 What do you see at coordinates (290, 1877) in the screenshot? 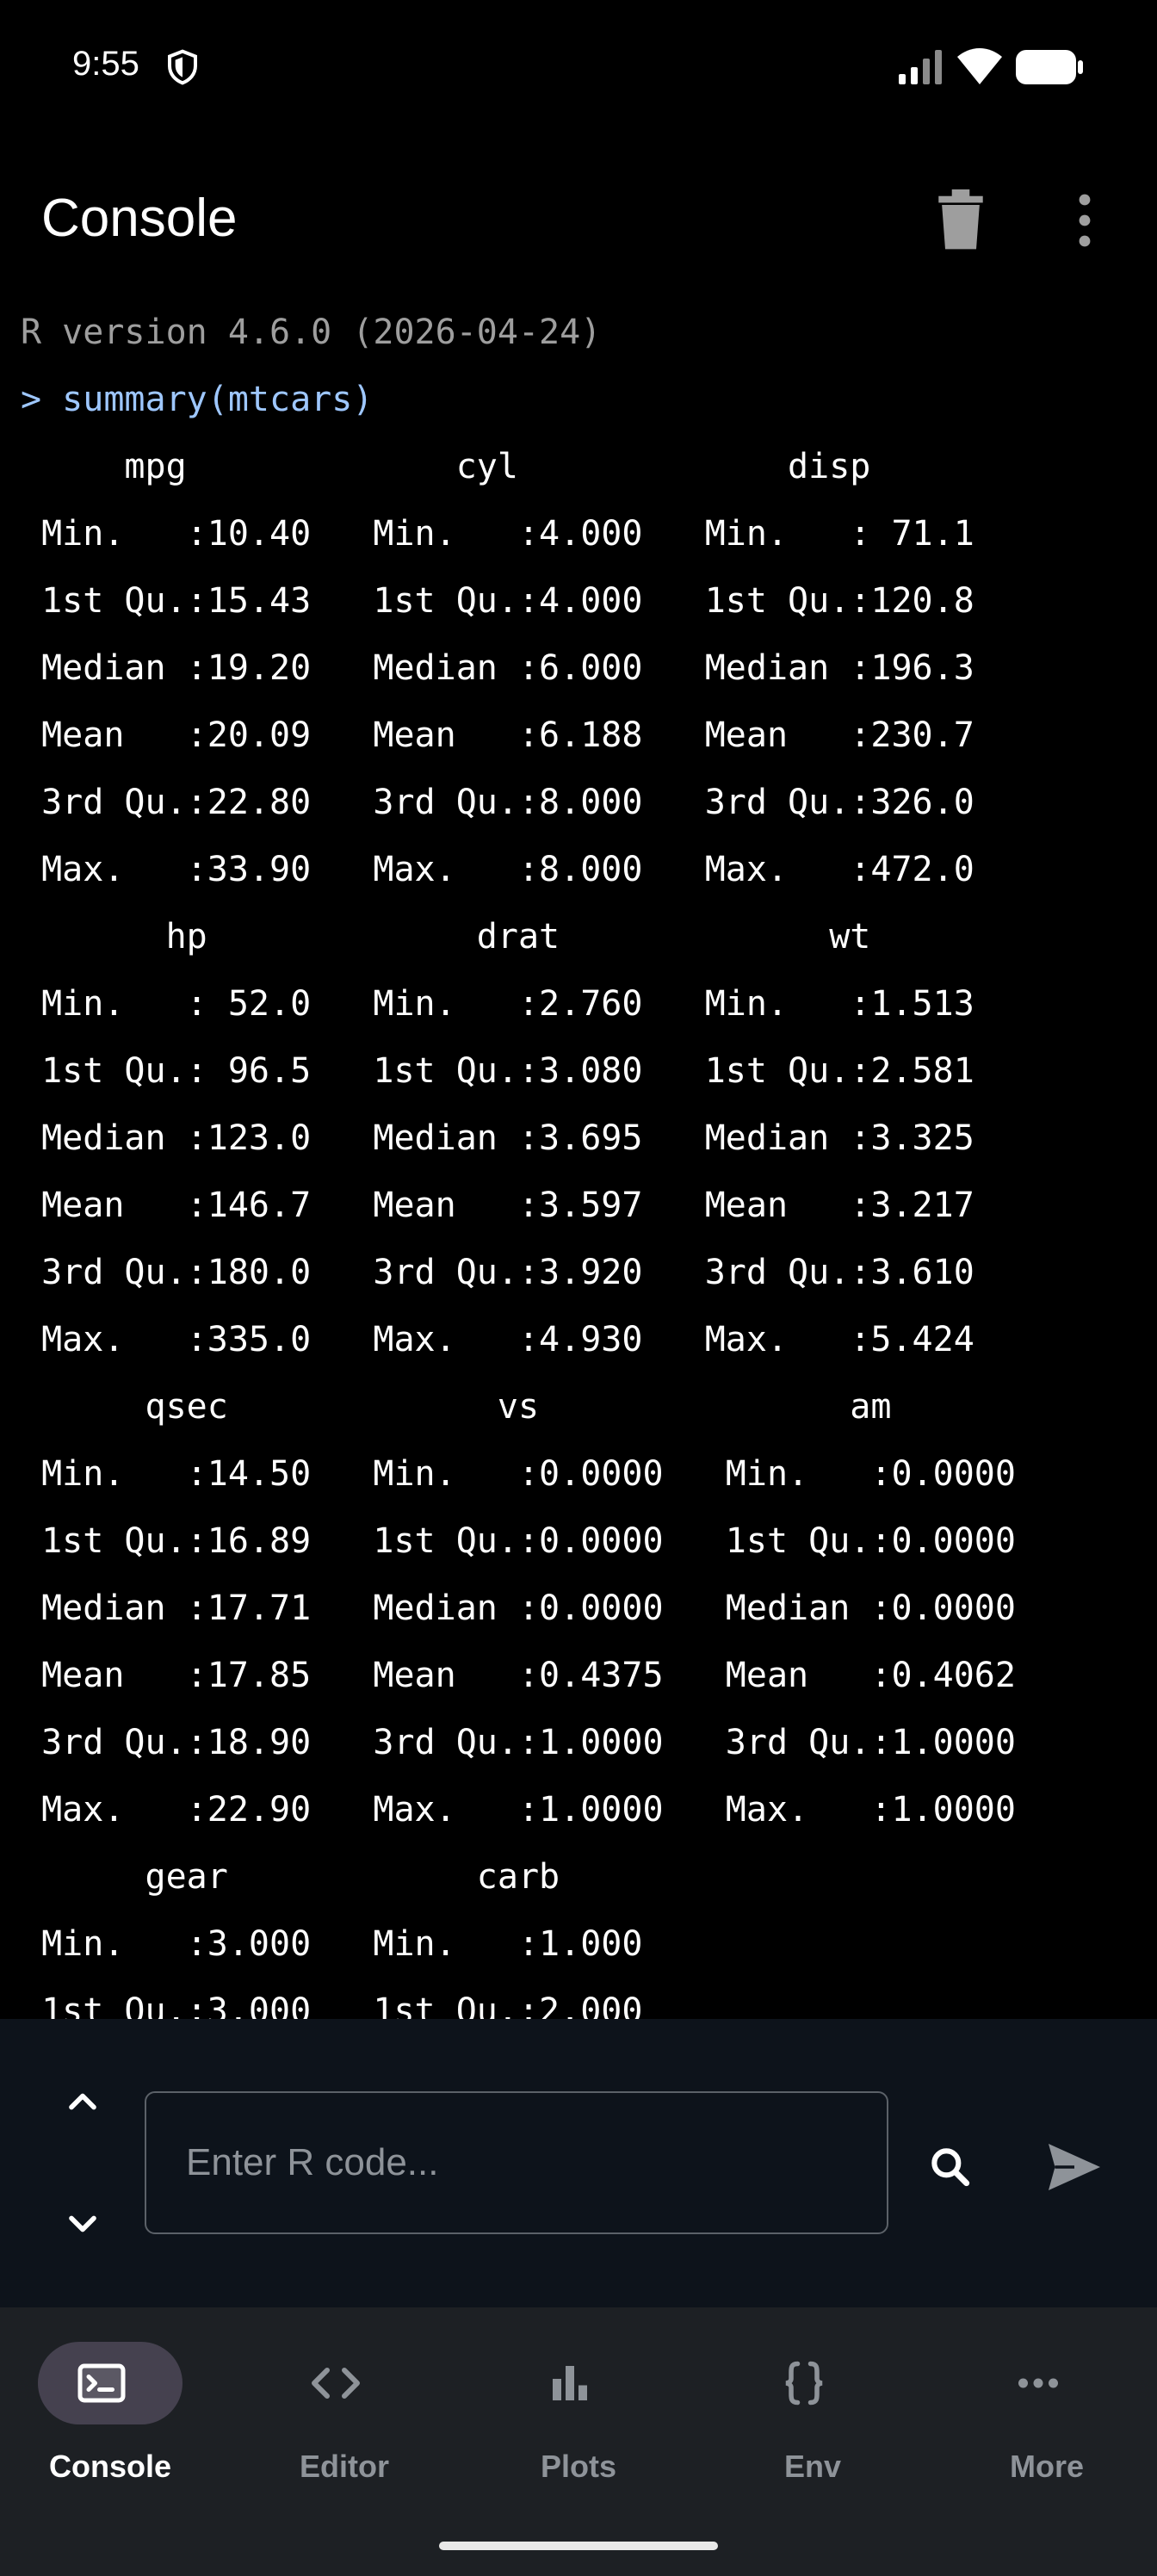
I see `output-line: gear carb` at bounding box center [290, 1877].